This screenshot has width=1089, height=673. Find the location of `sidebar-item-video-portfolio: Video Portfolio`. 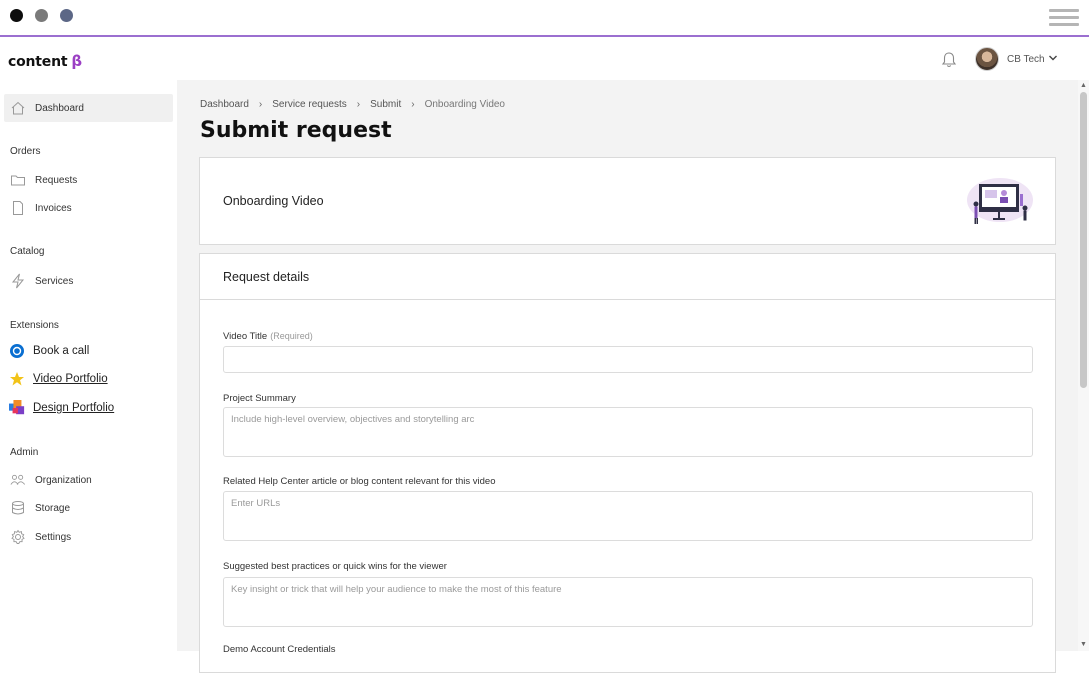

sidebar-item-video-portfolio: Video Portfolio is located at coordinates (58, 379).